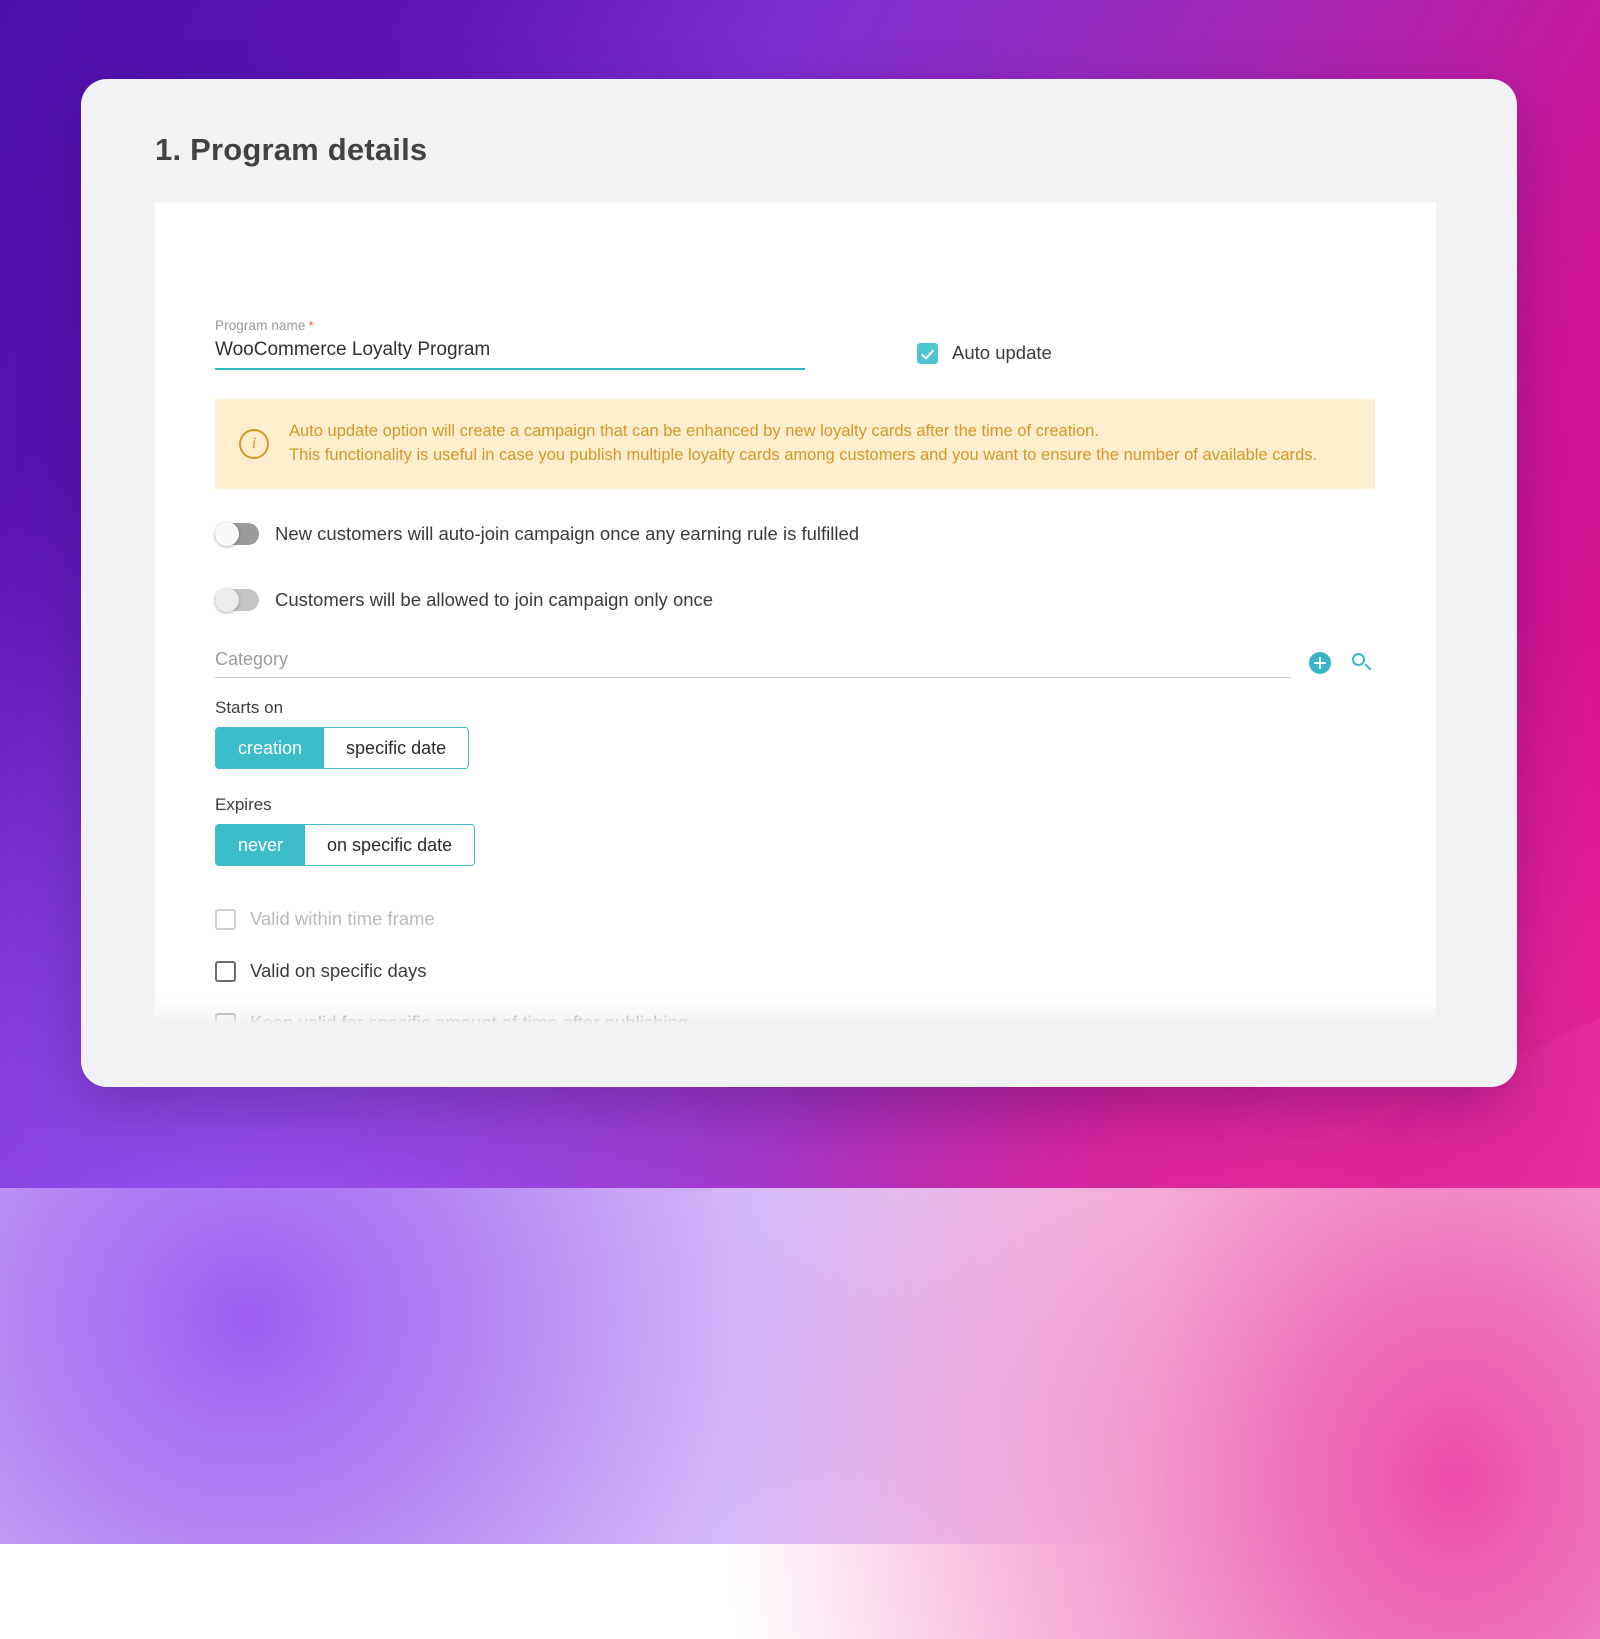 The width and height of the screenshot is (1600, 1639). What do you see at coordinates (291, 150) in the screenshot?
I see `page-title: 1. Program details` at bounding box center [291, 150].